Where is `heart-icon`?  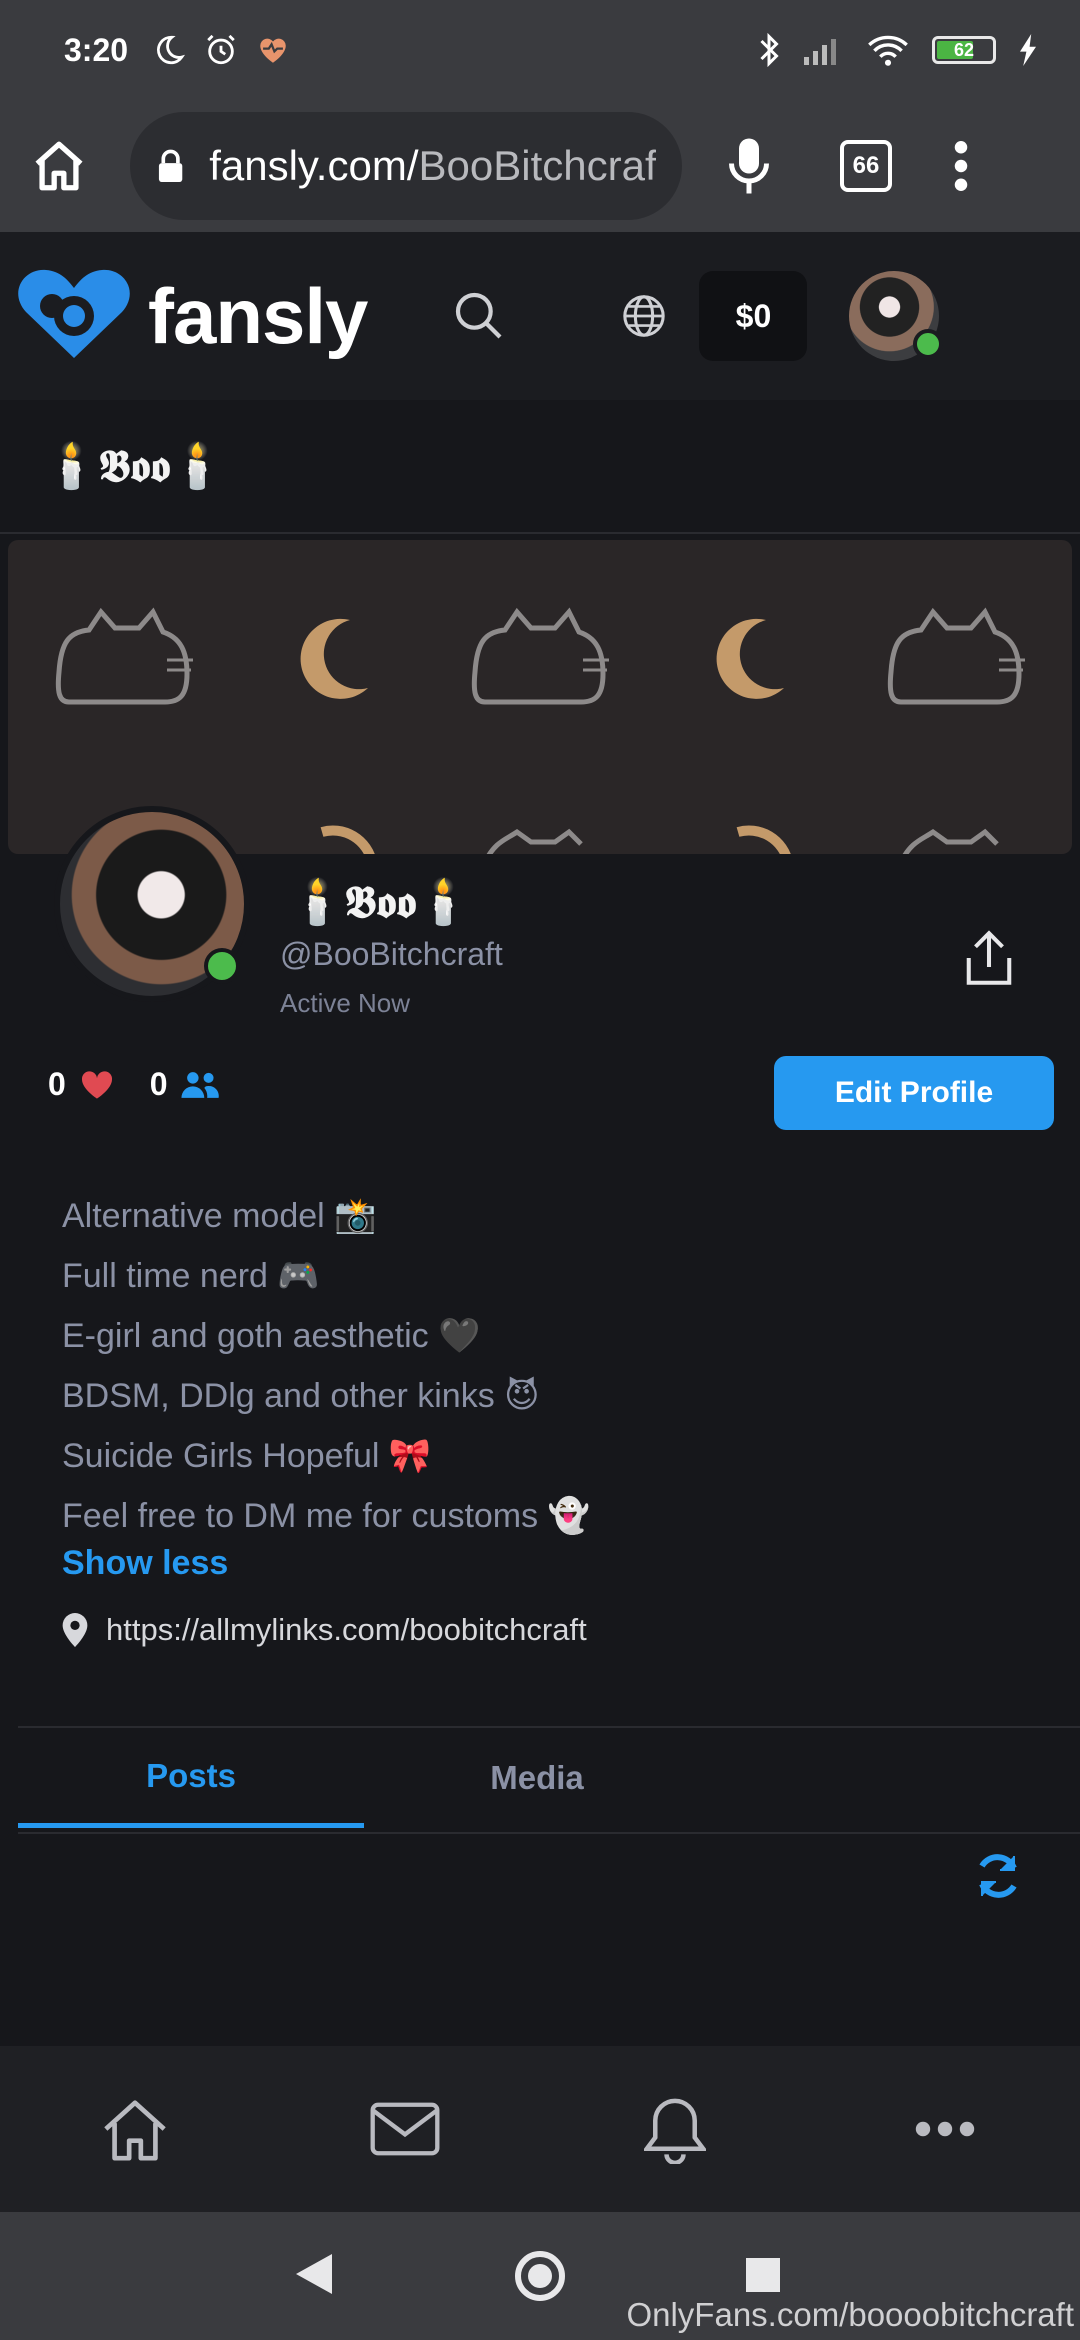
heart-icon is located at coordinates (96, 1084).